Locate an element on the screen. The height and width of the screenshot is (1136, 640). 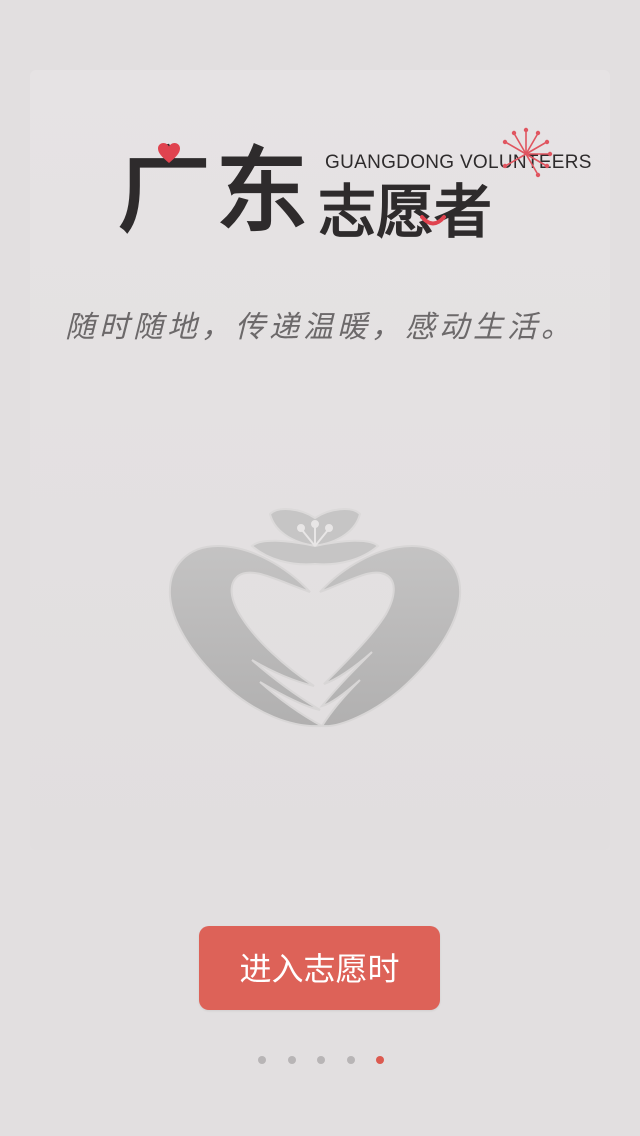
logo-title-small: 志愿者 is located at coordinates (405, 212).